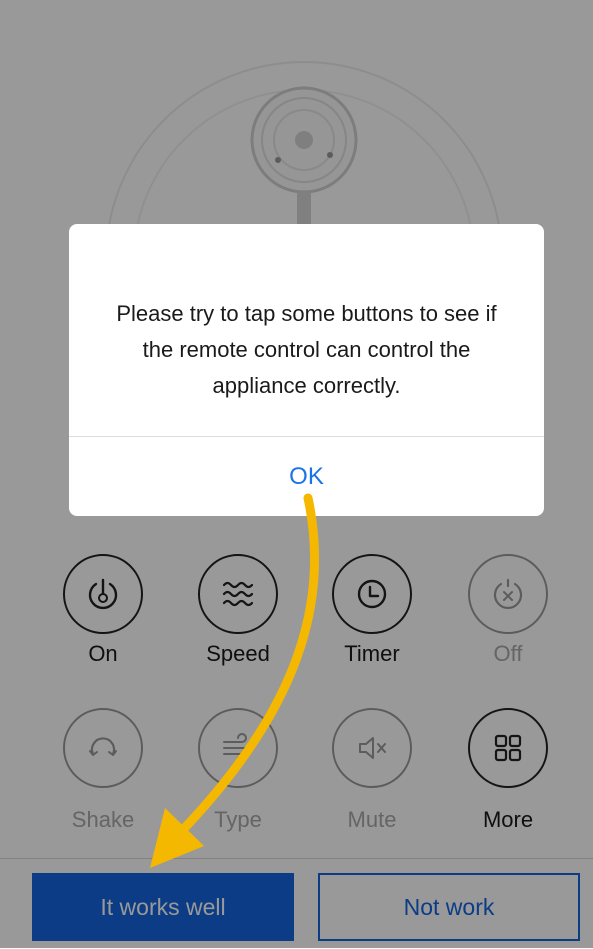  What do you see at coordinates (306, 476) in the screenshot?
I see `ok-button: OK` at bounding box center [306, 476].